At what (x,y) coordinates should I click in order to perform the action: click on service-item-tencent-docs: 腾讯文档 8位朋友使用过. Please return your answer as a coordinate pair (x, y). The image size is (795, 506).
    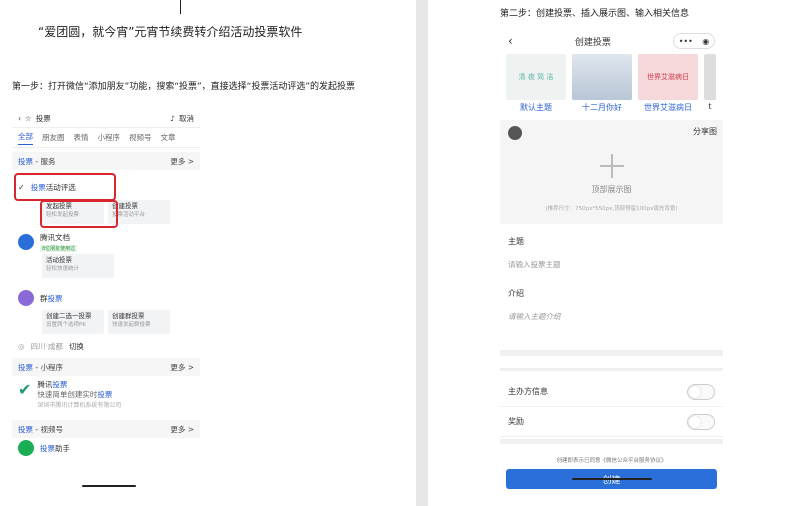
    Looking at the image, I should click on (106, 242).